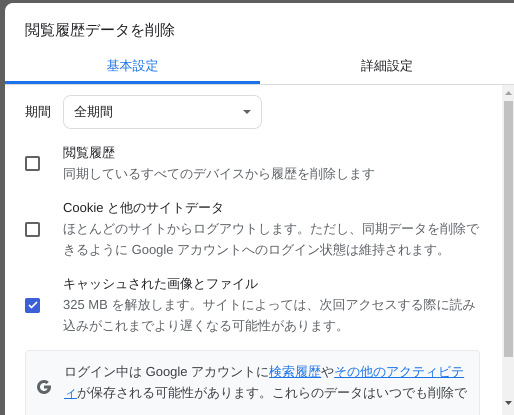  Describe the element at coordinates (44, 387) in the screenshot. I see `google-icon` at that location.